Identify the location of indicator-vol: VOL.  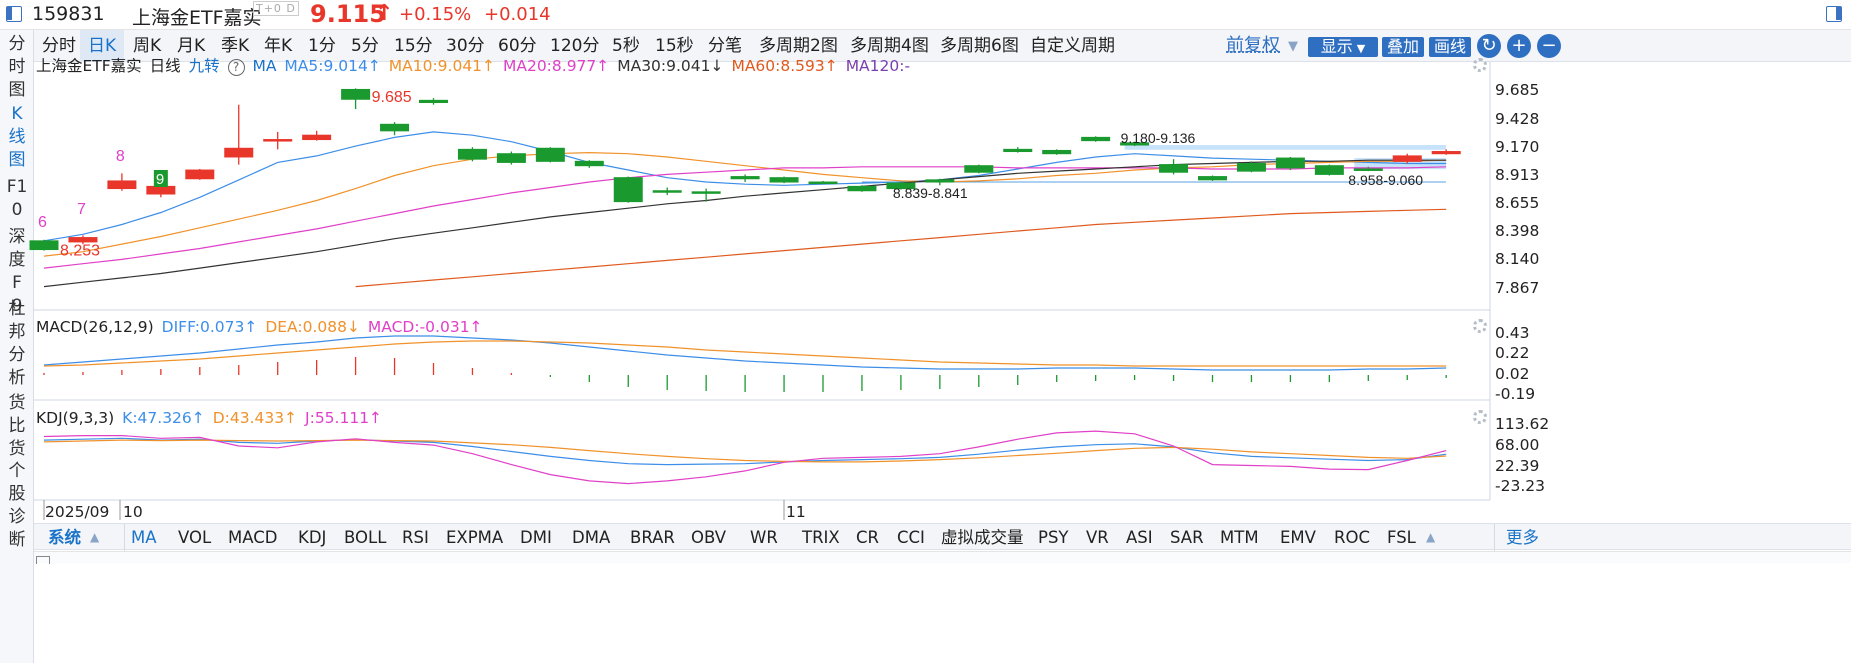
(194, 537).